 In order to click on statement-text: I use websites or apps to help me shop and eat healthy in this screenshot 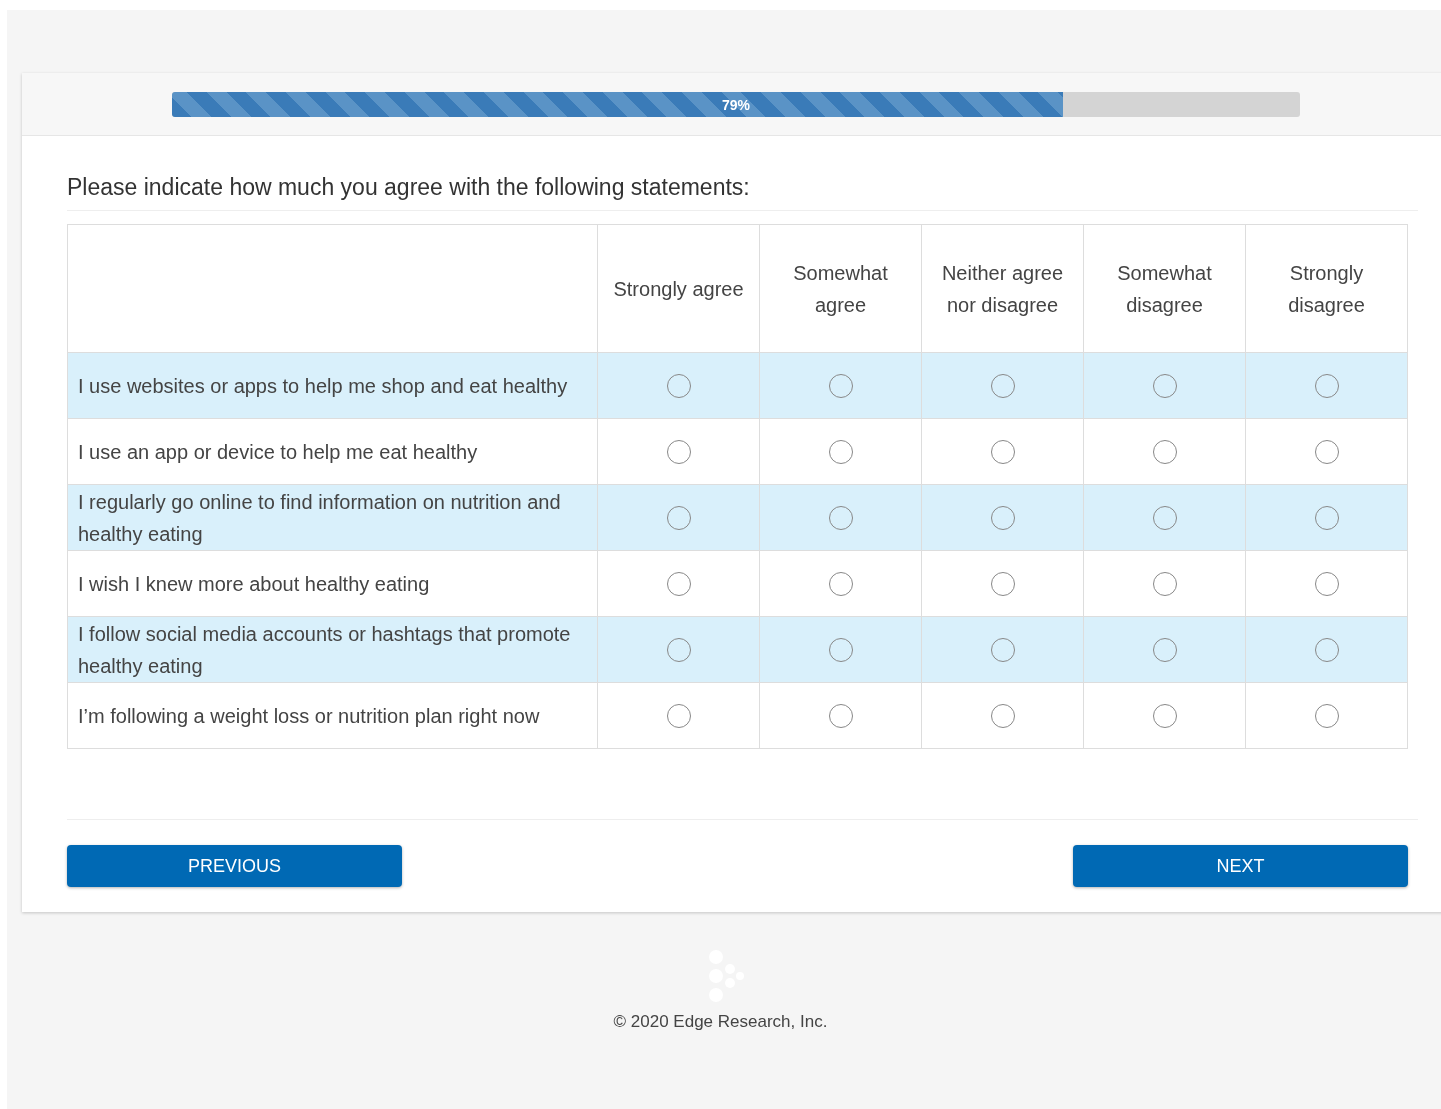, I will do `click(323, 385)`.